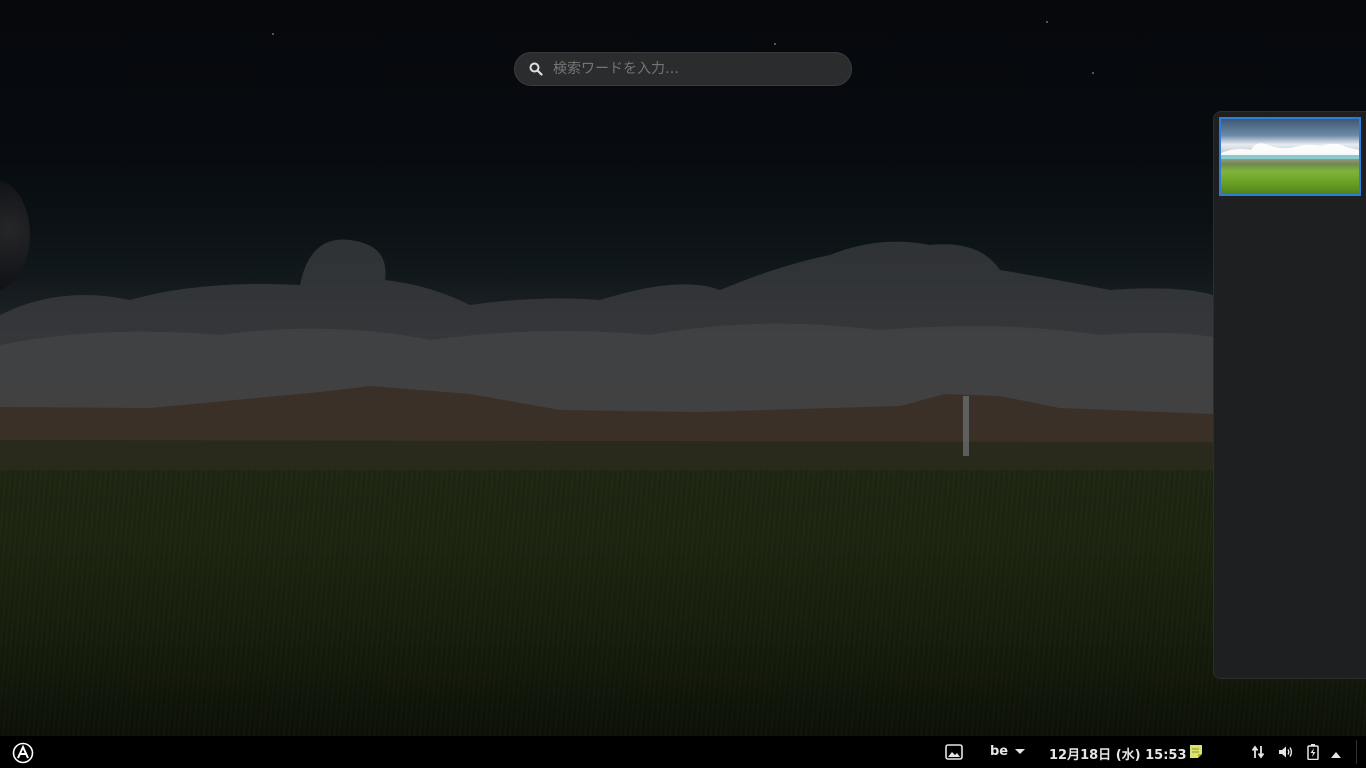 The width and height of the screenshot is (1366, 768). Describe the element at coordinates (954, 752) in the screenshot. I see `screenshot-icon` at that location.